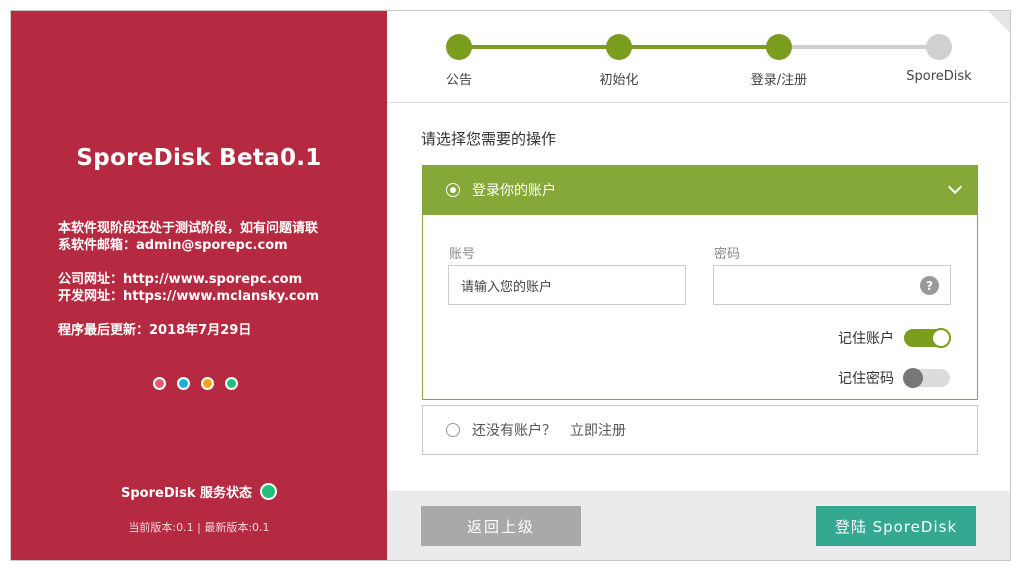 This screenshot has width=1020, height=572. Describe the element at coordinates (927, 338) in the screenshot. I see `remember-account-toggle` at that location.